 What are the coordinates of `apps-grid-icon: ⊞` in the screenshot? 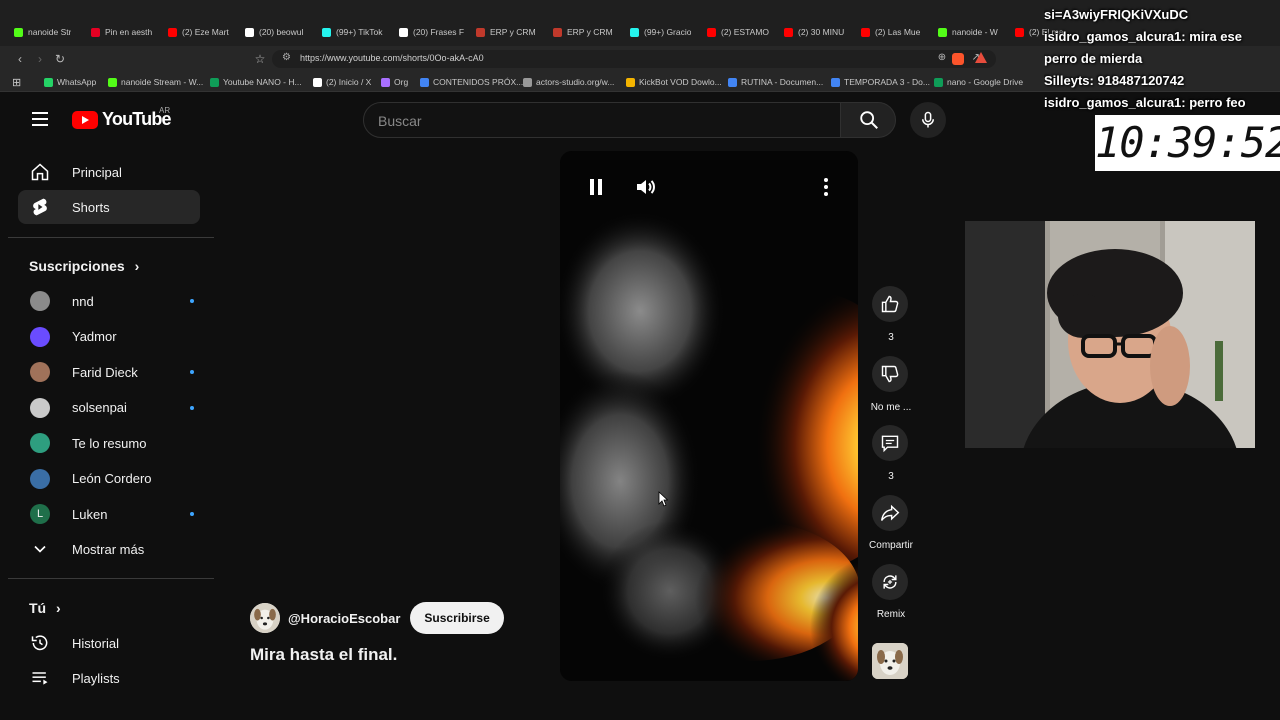 It's located at (16, 82).